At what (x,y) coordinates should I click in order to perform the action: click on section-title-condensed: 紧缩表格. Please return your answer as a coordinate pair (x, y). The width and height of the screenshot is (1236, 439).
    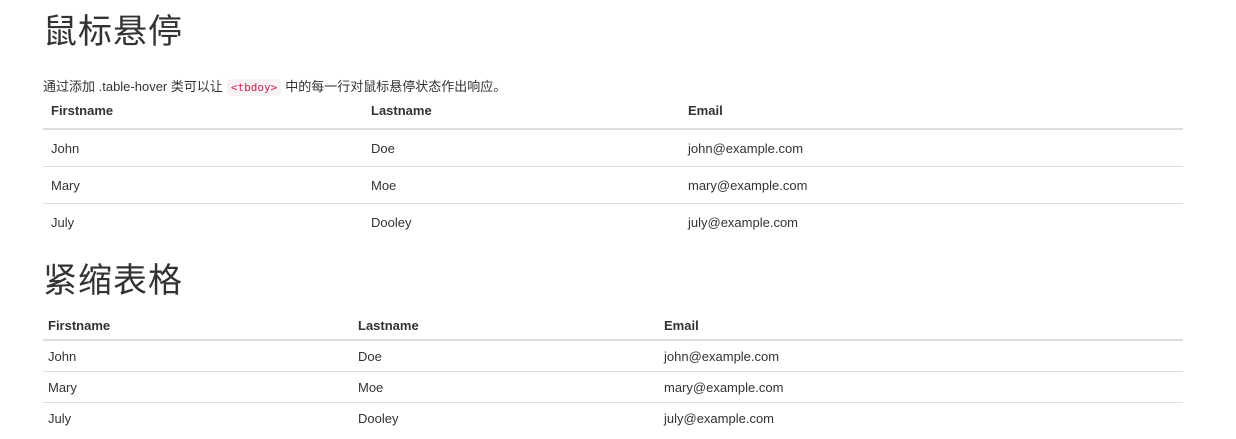
    Looking at the image, I should click on (113, 281).